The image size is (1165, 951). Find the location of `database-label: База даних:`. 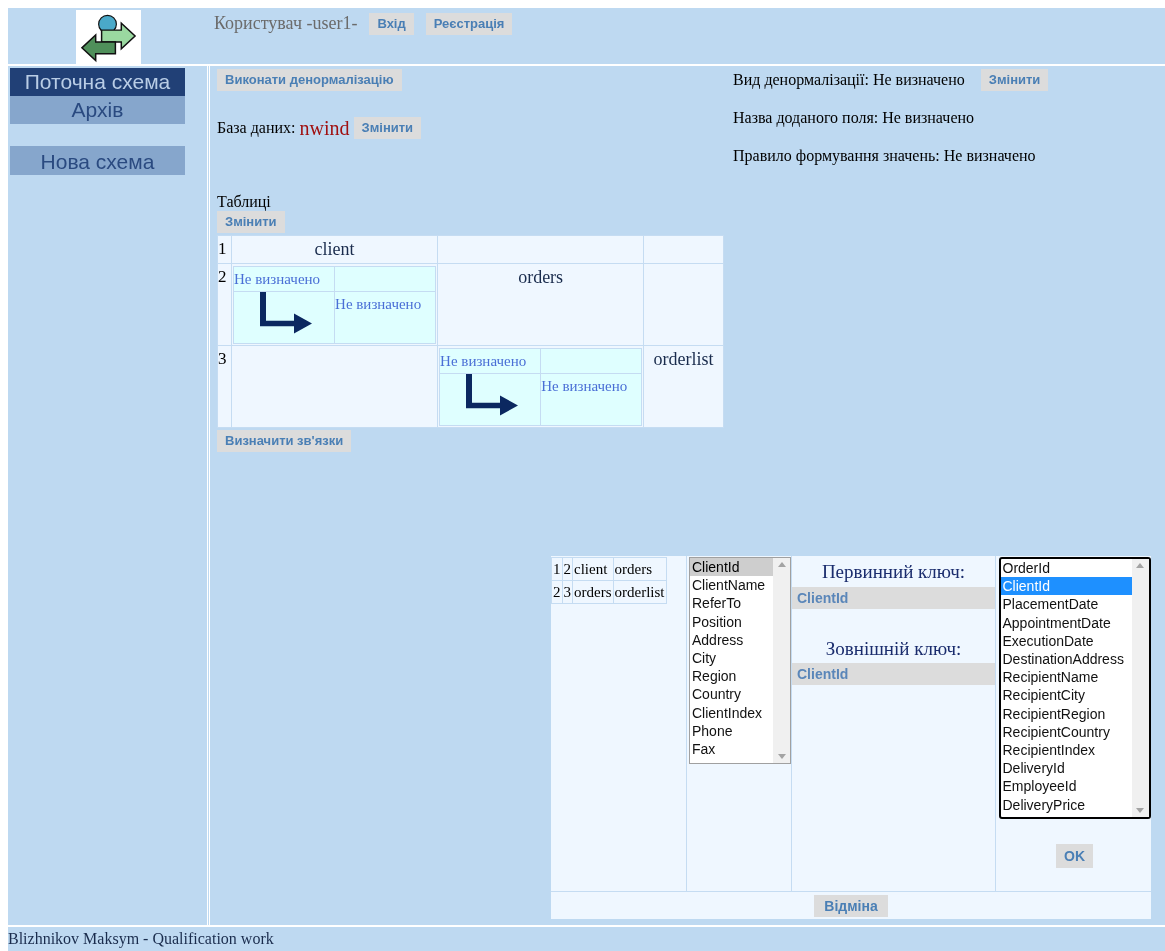

database-label: База даних: is located at coordinates (256, 128).